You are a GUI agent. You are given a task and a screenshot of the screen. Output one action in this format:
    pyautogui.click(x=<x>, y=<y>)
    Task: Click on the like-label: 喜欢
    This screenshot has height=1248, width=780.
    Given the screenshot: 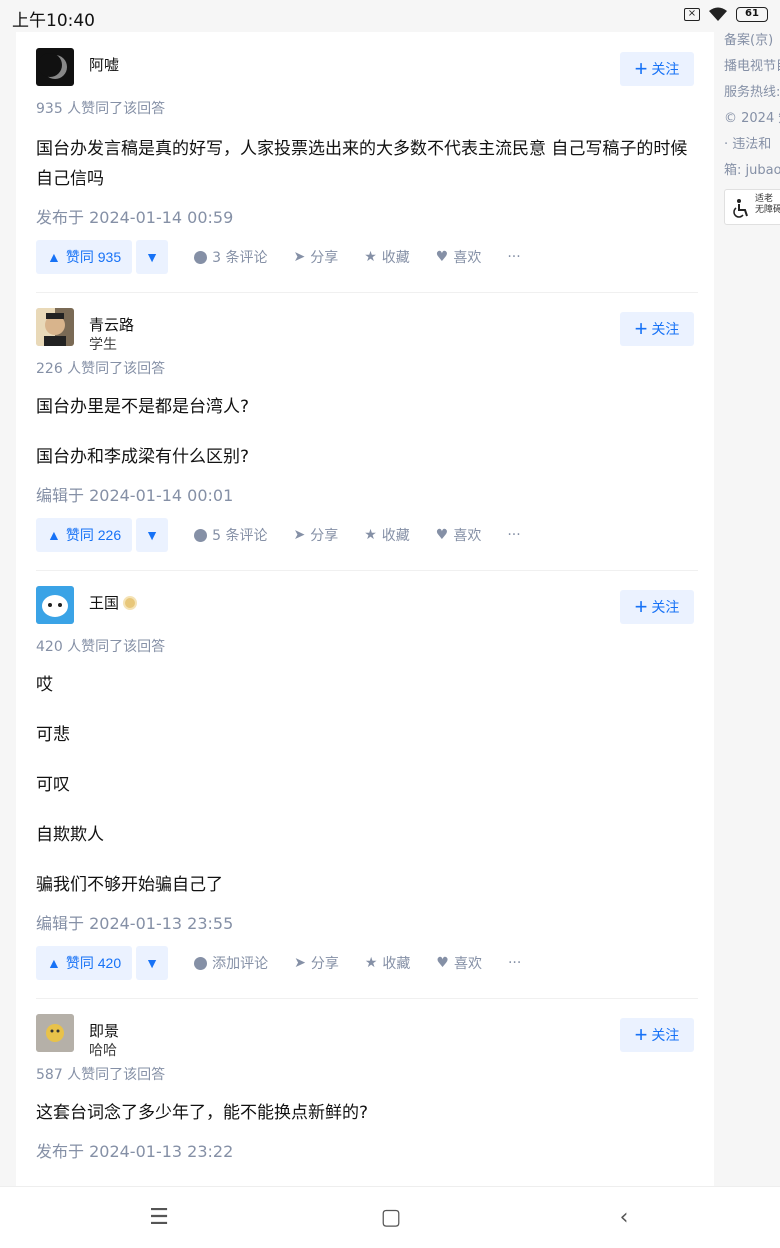 What is the action you would take?
    pyautogui.click(x=467, y=964)
    